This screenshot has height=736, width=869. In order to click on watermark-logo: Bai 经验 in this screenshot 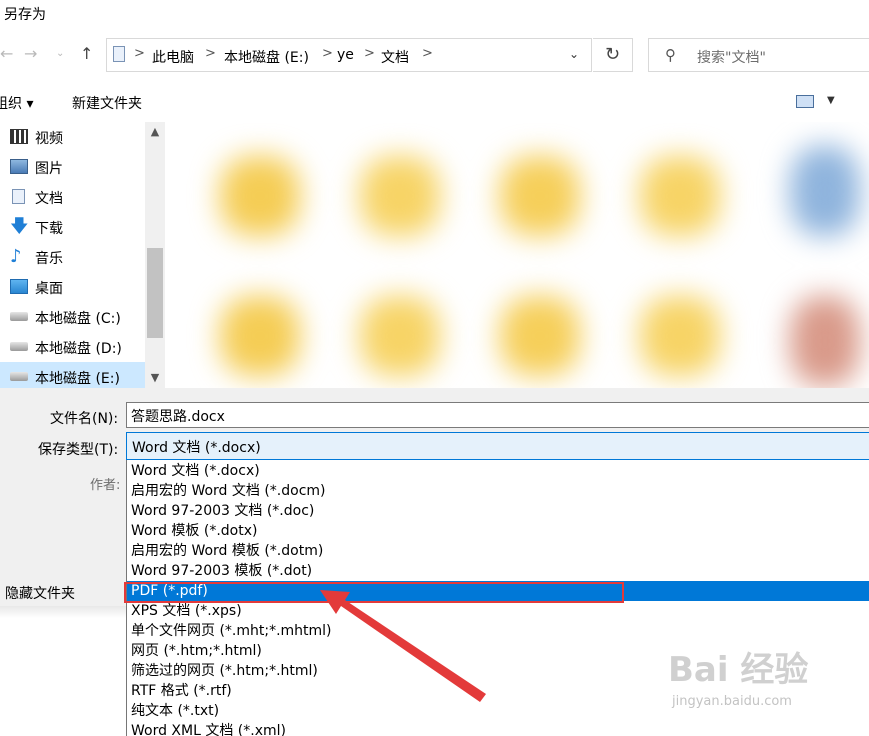, I will do `click(738, 670)`.